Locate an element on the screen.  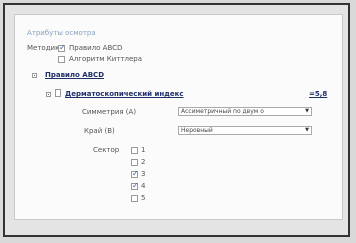
symmetry-selected-value: Ассиметричный по двум о is located at coordinates (222, 111).